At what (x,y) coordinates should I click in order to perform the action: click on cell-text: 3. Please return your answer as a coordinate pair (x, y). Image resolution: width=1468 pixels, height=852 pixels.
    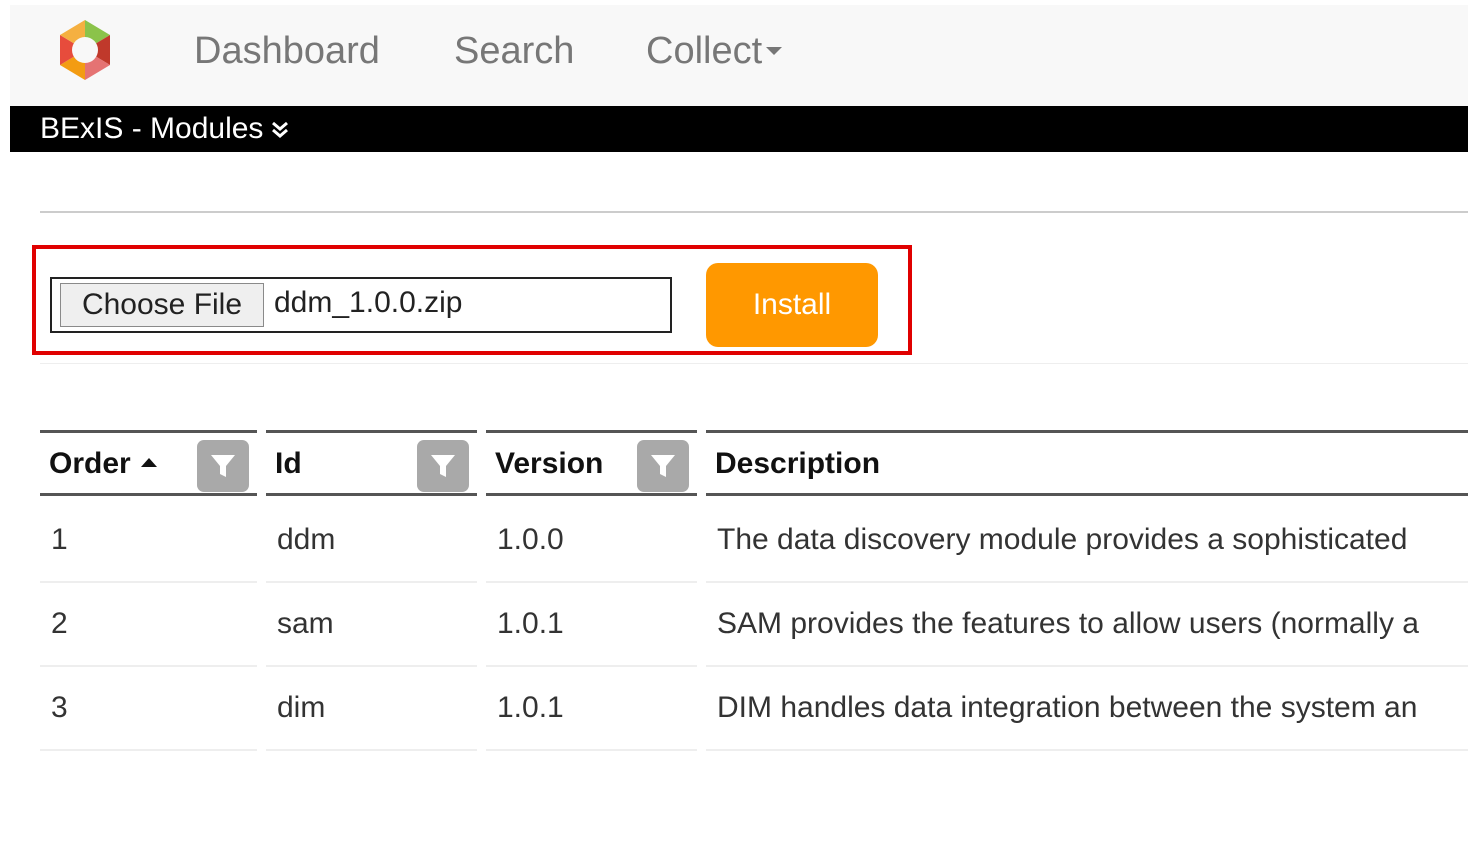
    Looking at the image, I should click on (59, 707).